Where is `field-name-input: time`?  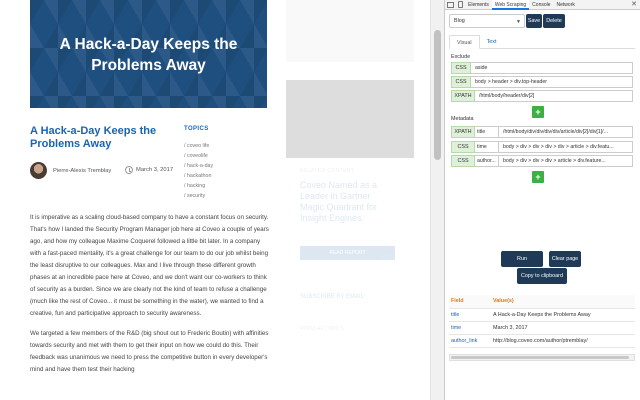
field-name-input: time is located at coordinates (487, 147).